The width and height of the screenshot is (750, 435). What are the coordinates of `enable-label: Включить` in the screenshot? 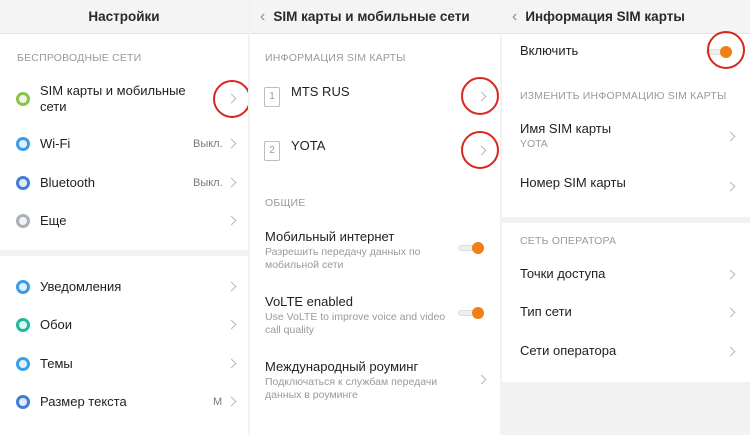 It's located at (549, 50).